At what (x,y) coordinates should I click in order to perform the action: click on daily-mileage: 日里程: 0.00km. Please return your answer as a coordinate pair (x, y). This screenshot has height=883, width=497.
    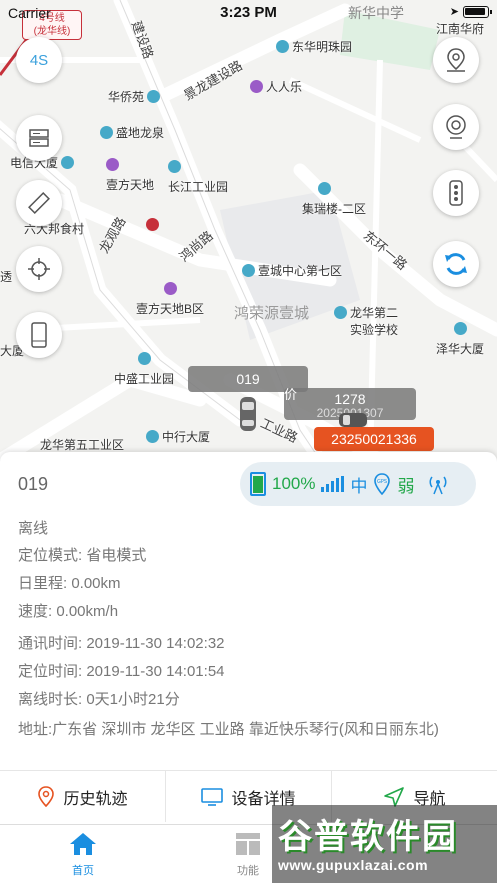
    Looking at the image, I should click on (69, 583).